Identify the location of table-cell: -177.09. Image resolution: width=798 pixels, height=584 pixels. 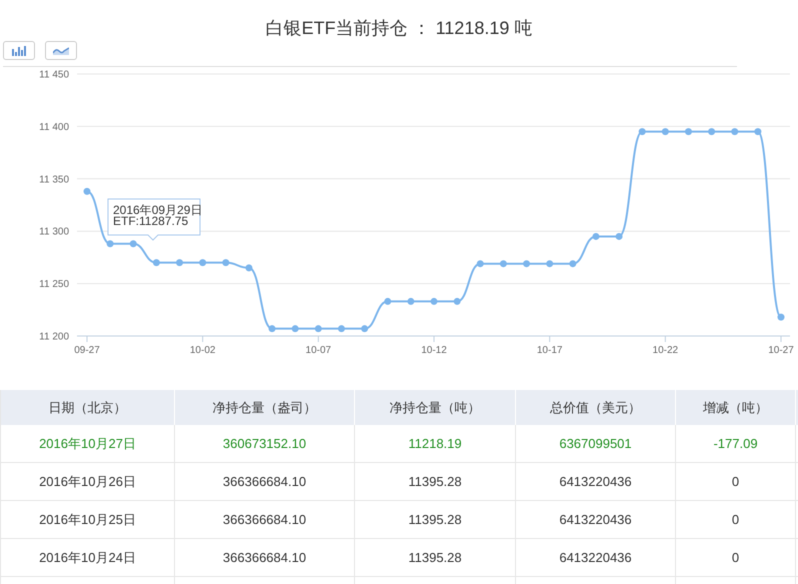
(736, 443).